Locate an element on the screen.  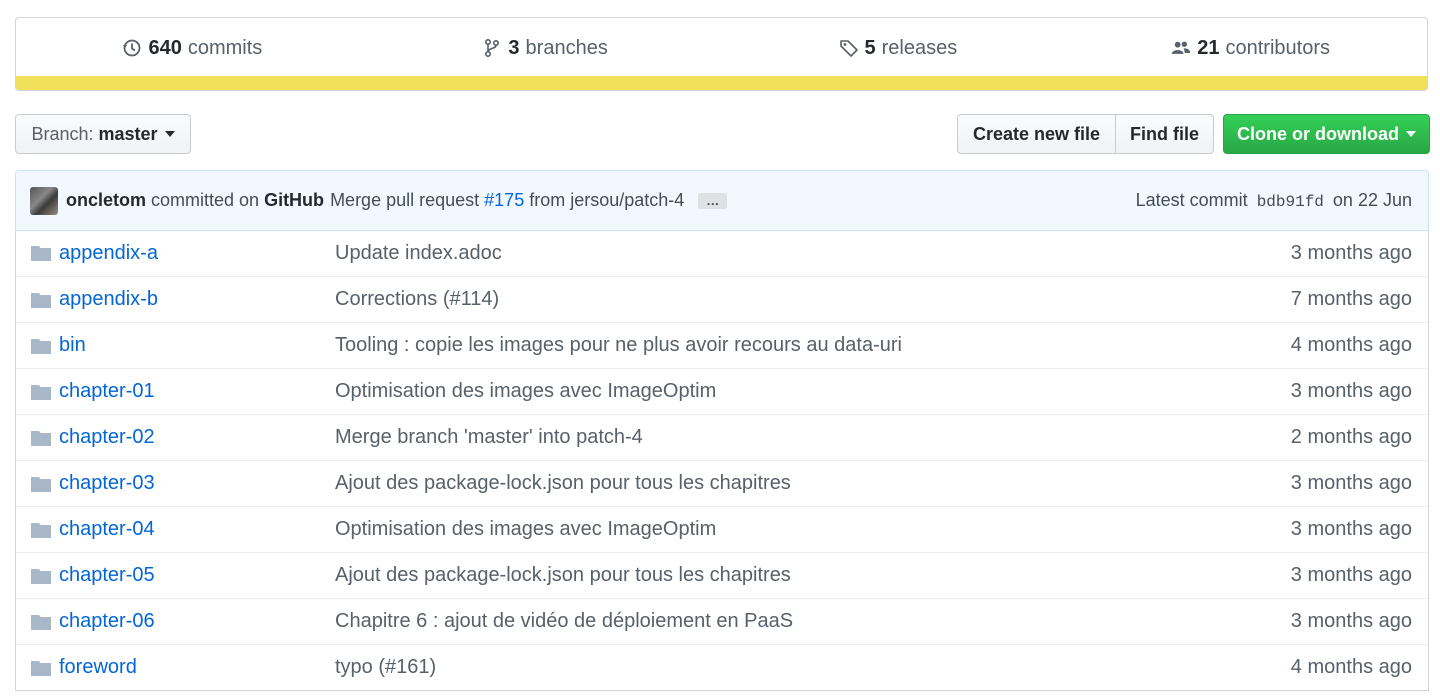
clone-label: Clone or download is located at coordinates (1318, 133).